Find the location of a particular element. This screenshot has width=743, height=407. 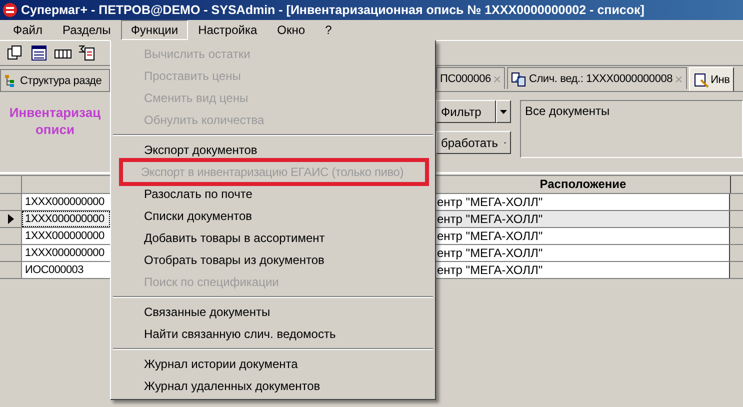

menu-item: Связанные документы is located at coordinates (273, 312).